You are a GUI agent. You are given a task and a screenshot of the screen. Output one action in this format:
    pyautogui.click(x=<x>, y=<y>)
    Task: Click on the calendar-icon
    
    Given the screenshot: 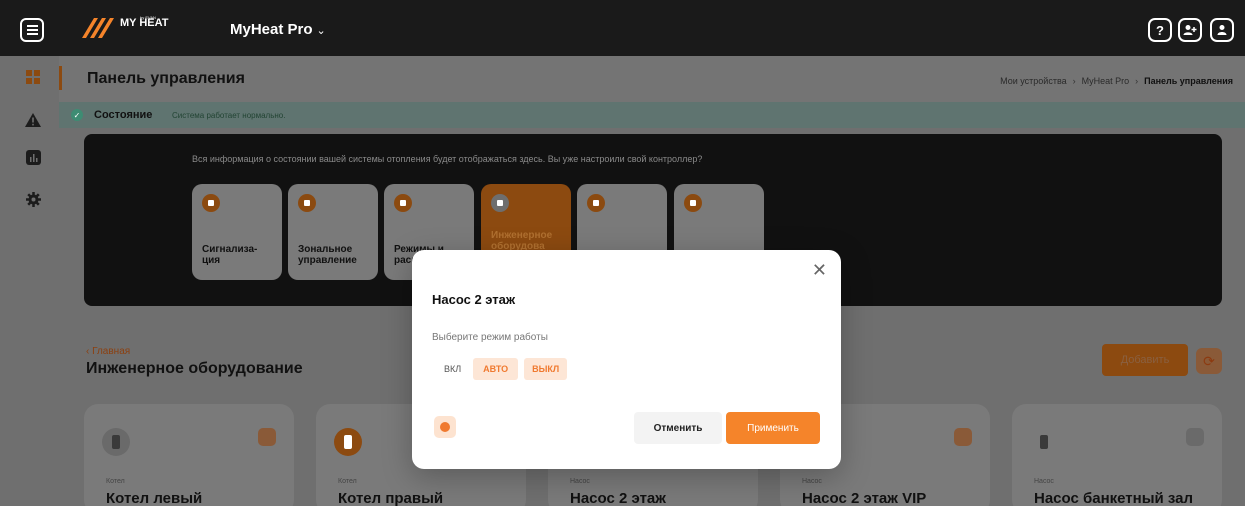 What is the action you would take?
    pyautogui.click(x=403, y=203)
    